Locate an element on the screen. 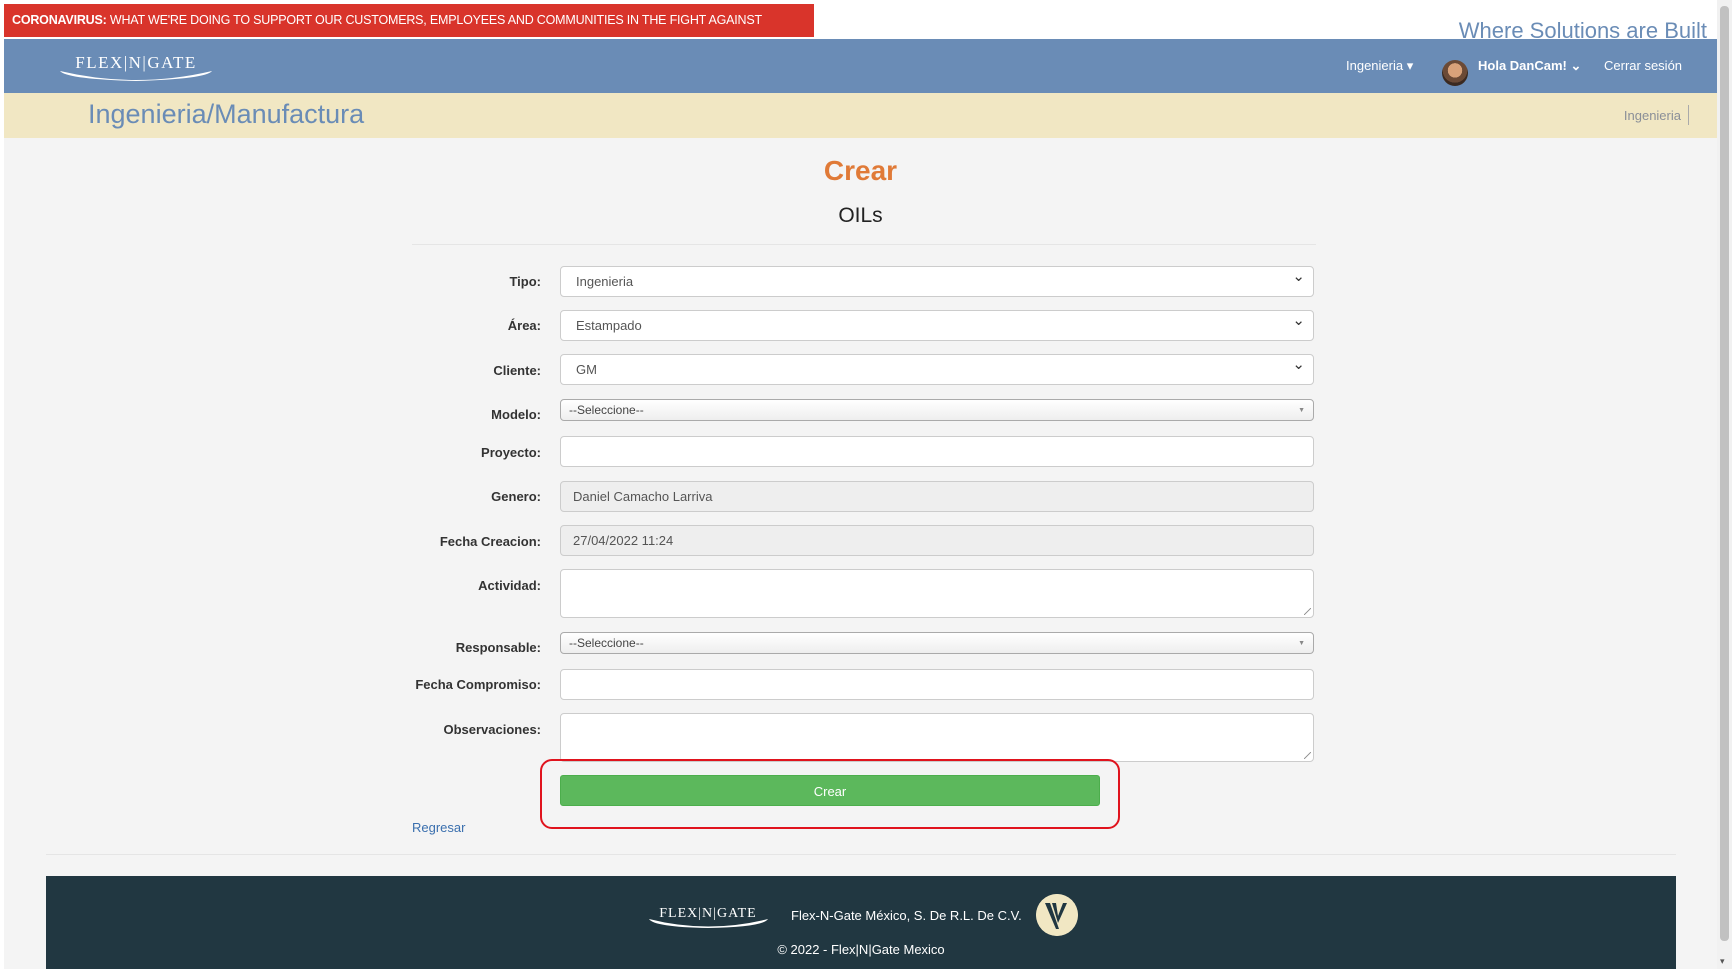  divider is located at coordinates (864, 244).